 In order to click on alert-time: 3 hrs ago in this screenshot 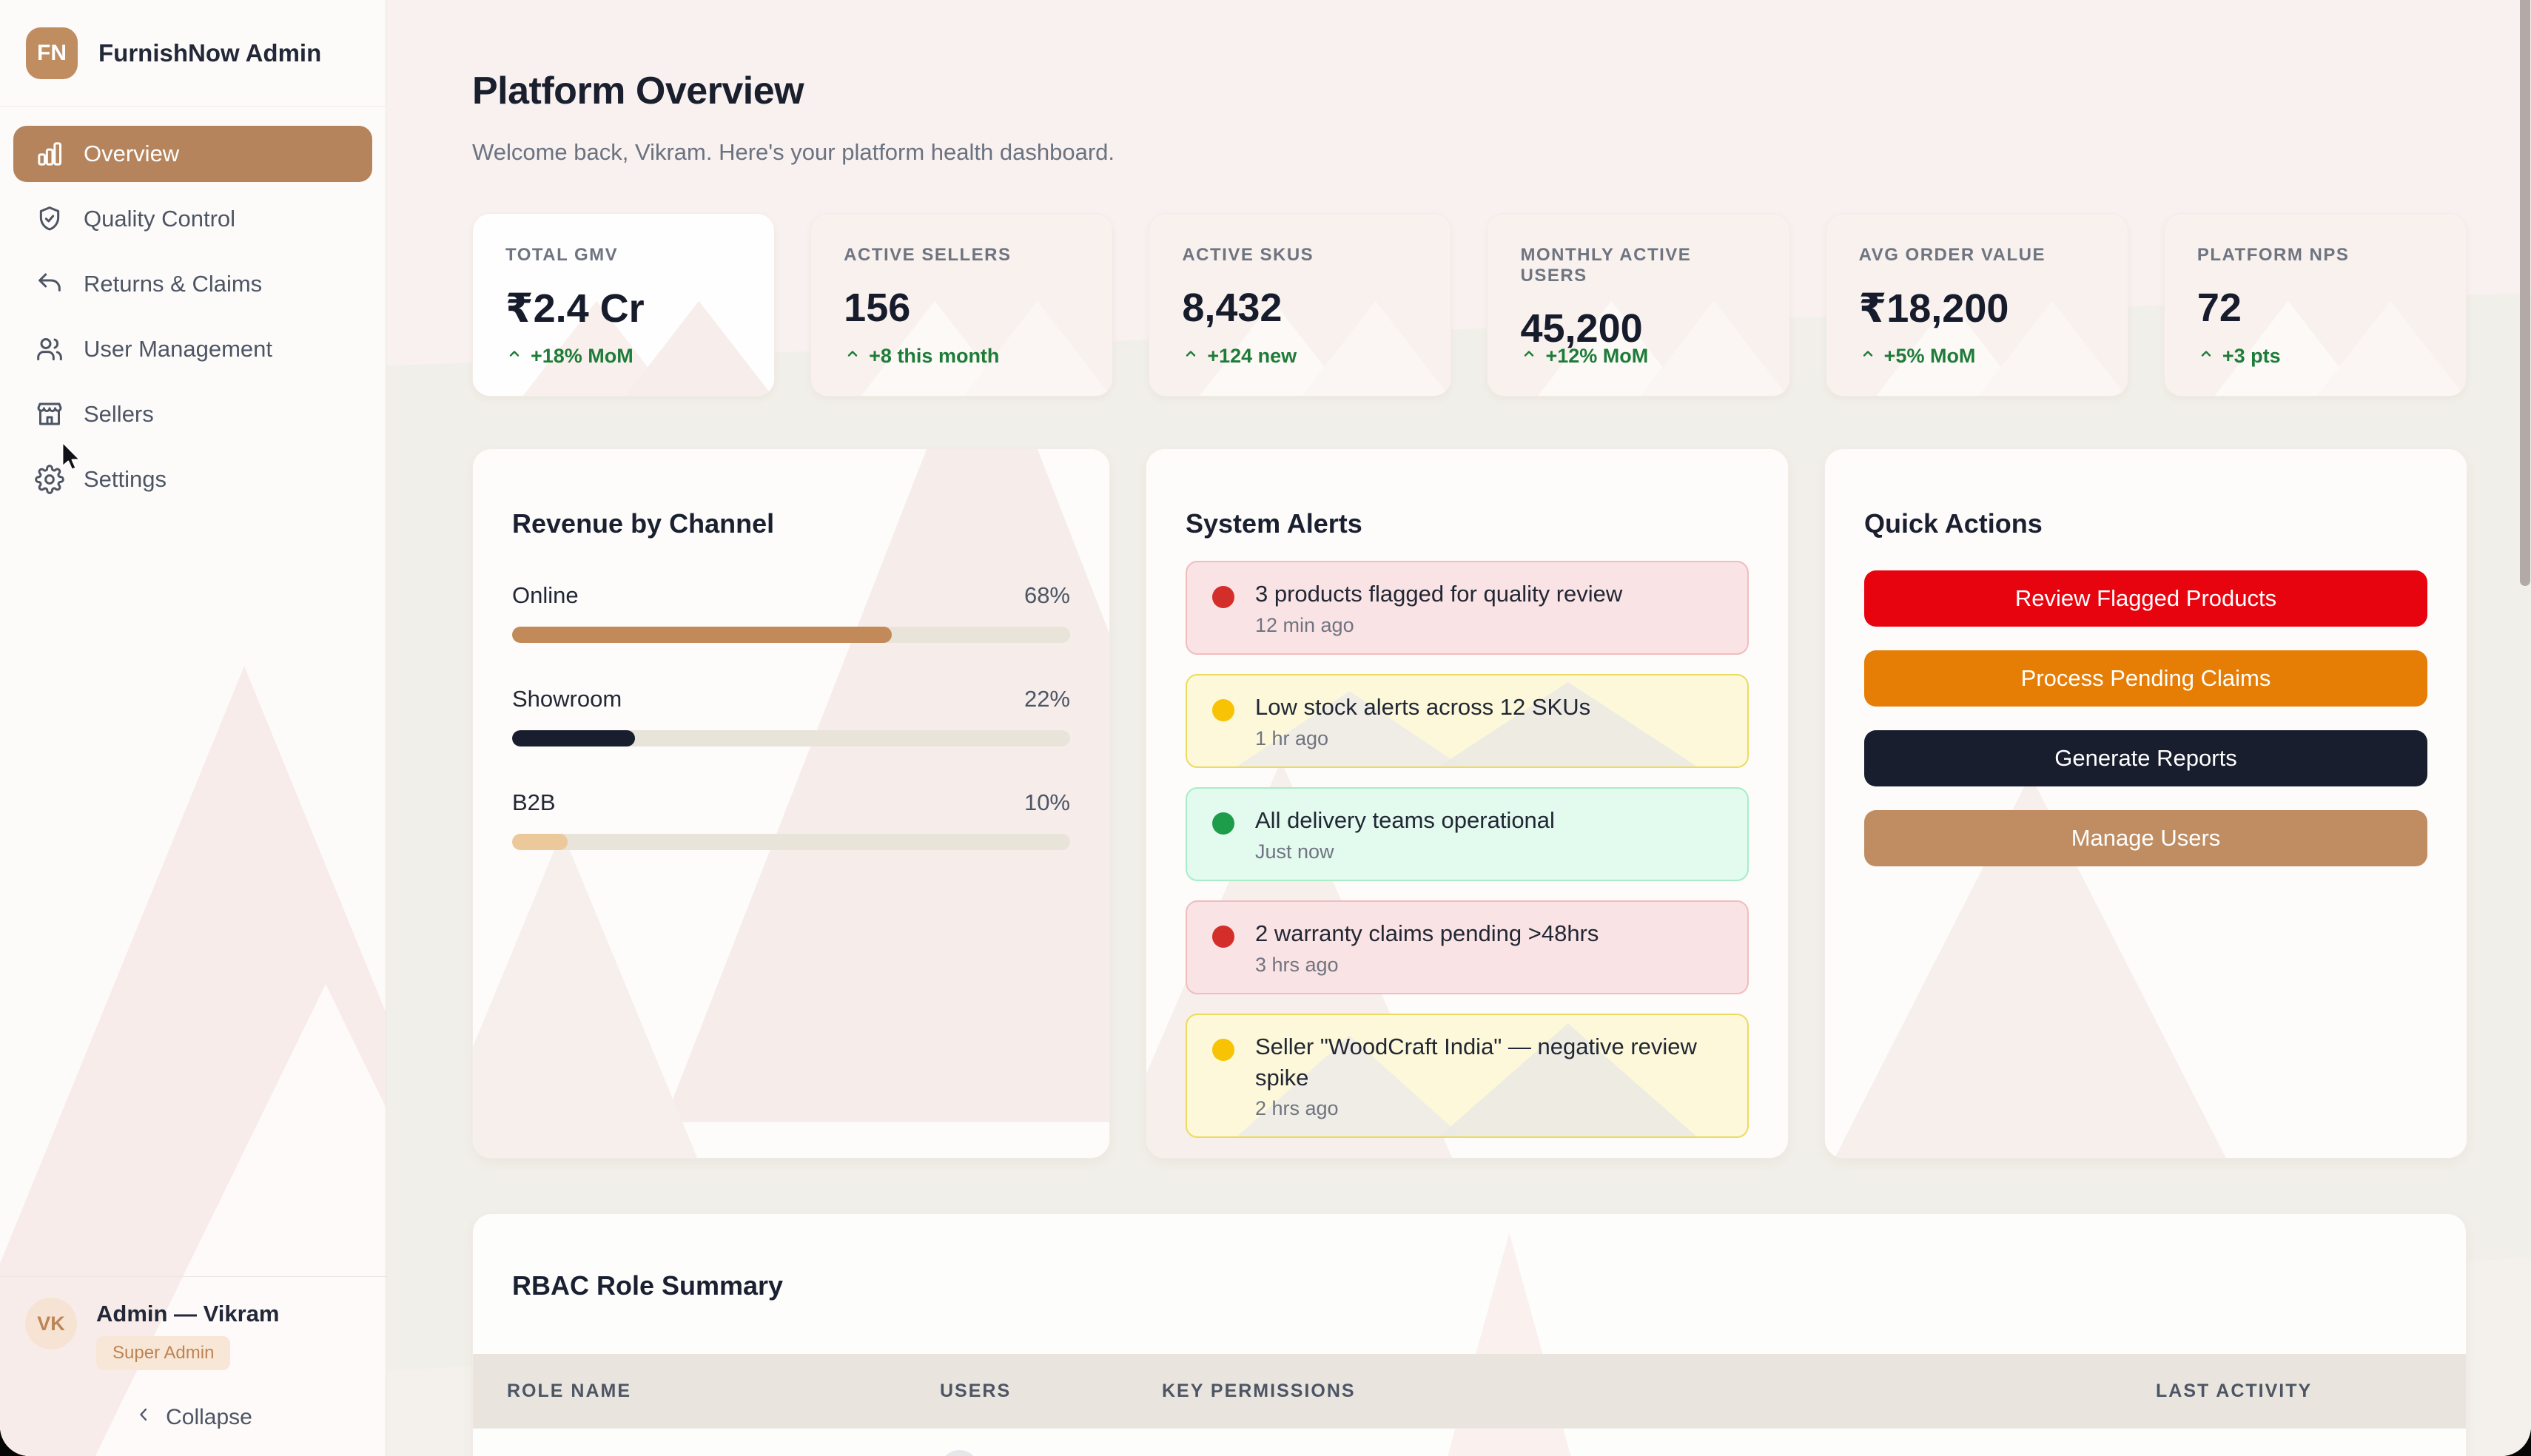, I will do `click(1297, 965)`.